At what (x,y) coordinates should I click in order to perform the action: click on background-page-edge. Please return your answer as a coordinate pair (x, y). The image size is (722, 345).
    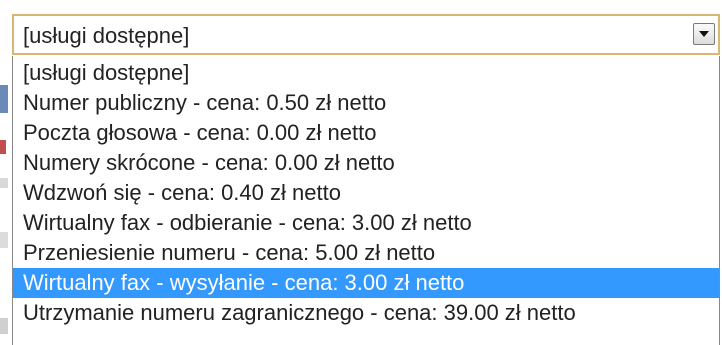
    Looking at the image, I should click on (5, 172).